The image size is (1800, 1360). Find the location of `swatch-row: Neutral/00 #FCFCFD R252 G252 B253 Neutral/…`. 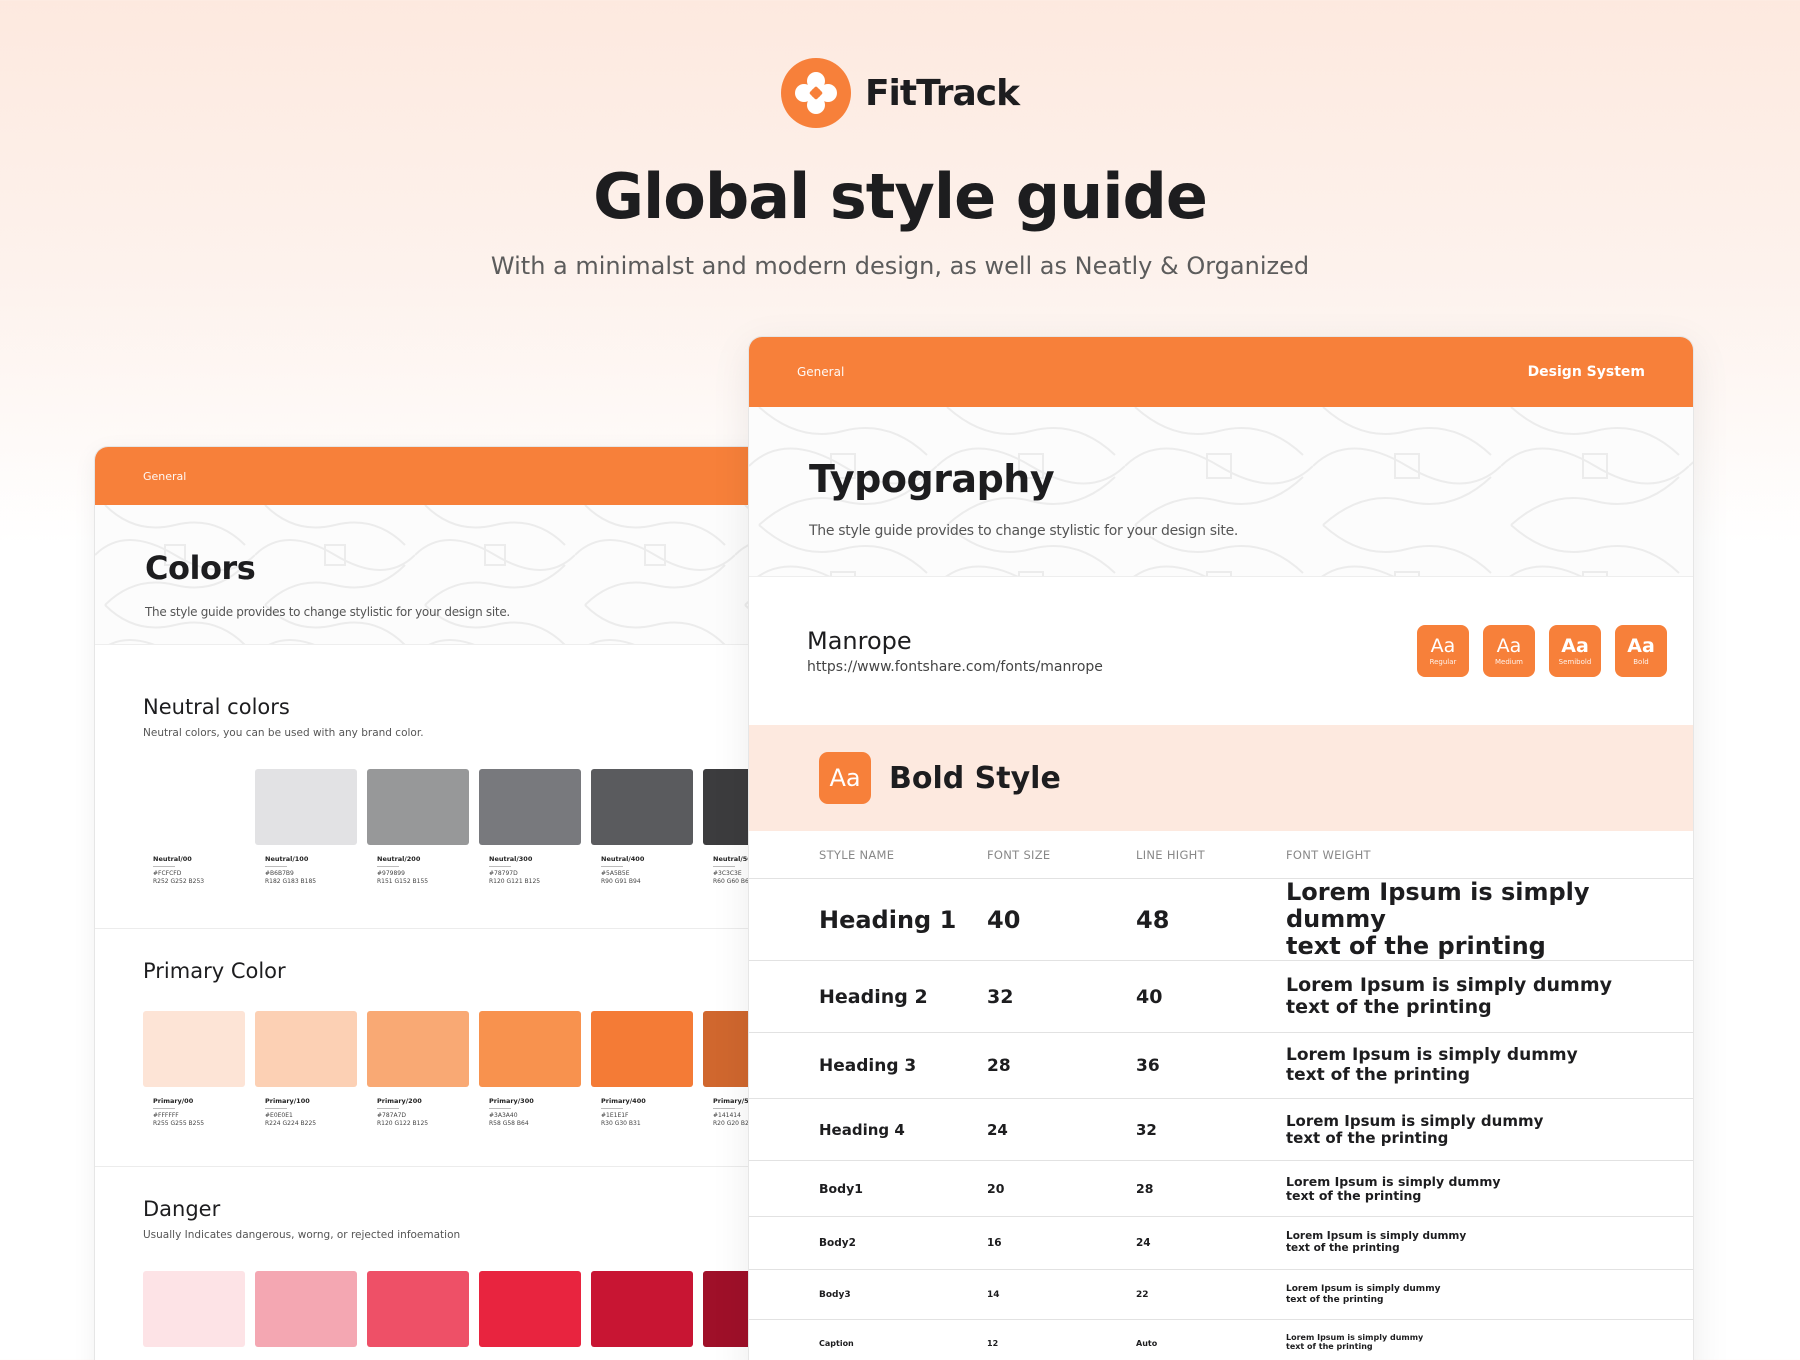

swatch-row: Neutral/00 #FCFCFD R252 G252 B253 Neutral/… is located at coordinates (474, 827).